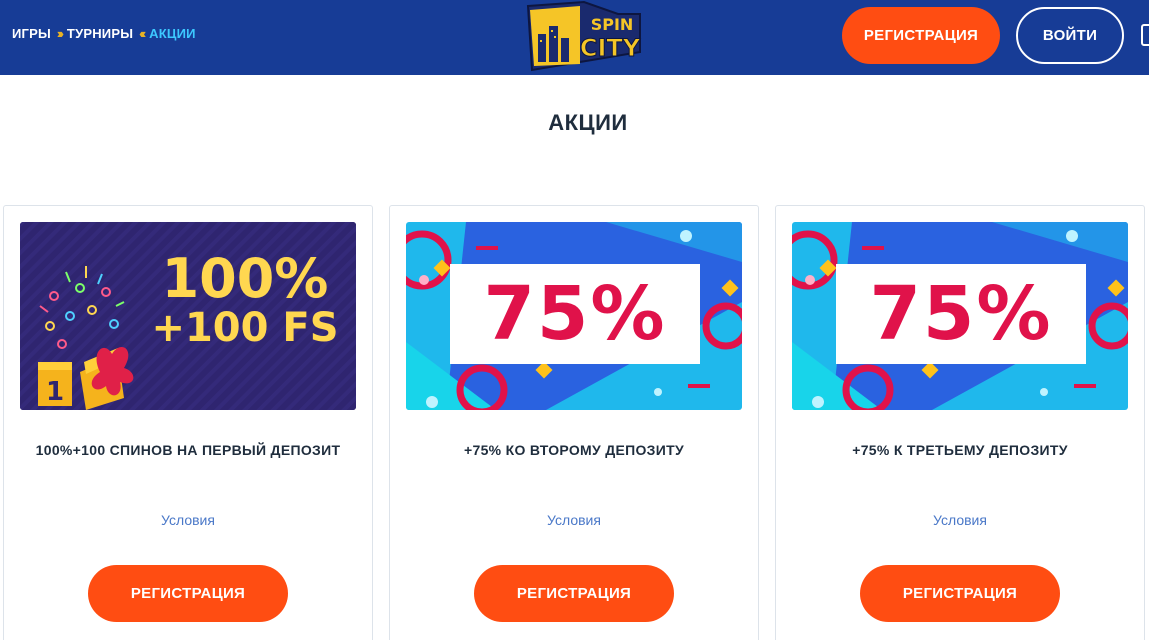 The image size is (1149, 640). What do you see at coordinates (960, 450) in the screenshot?
I see `promo-title: +75% К ТРЕТЬЕМУ ДЕПОЗИТУ` at bounding box center [960, 450].